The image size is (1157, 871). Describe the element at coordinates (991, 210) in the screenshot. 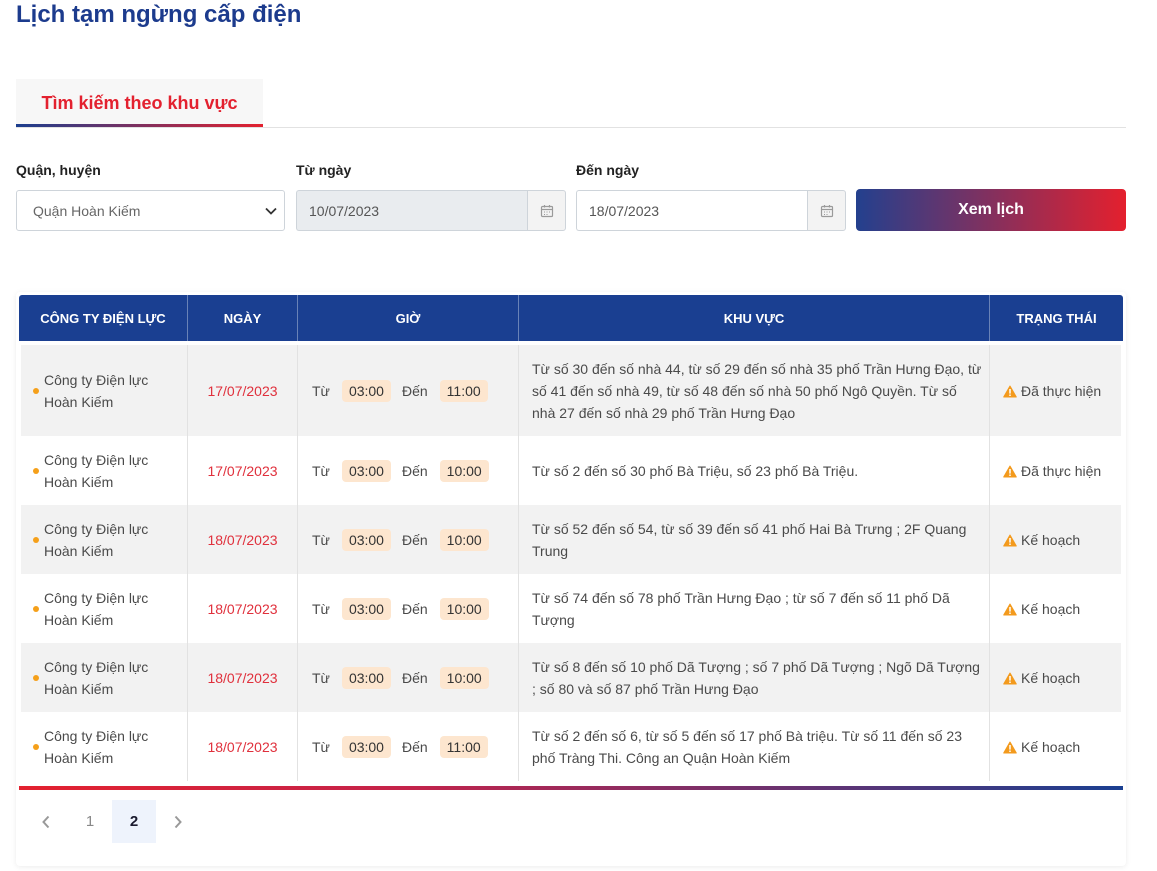

I see `view-schedule-button: Xem lịch` at that location.